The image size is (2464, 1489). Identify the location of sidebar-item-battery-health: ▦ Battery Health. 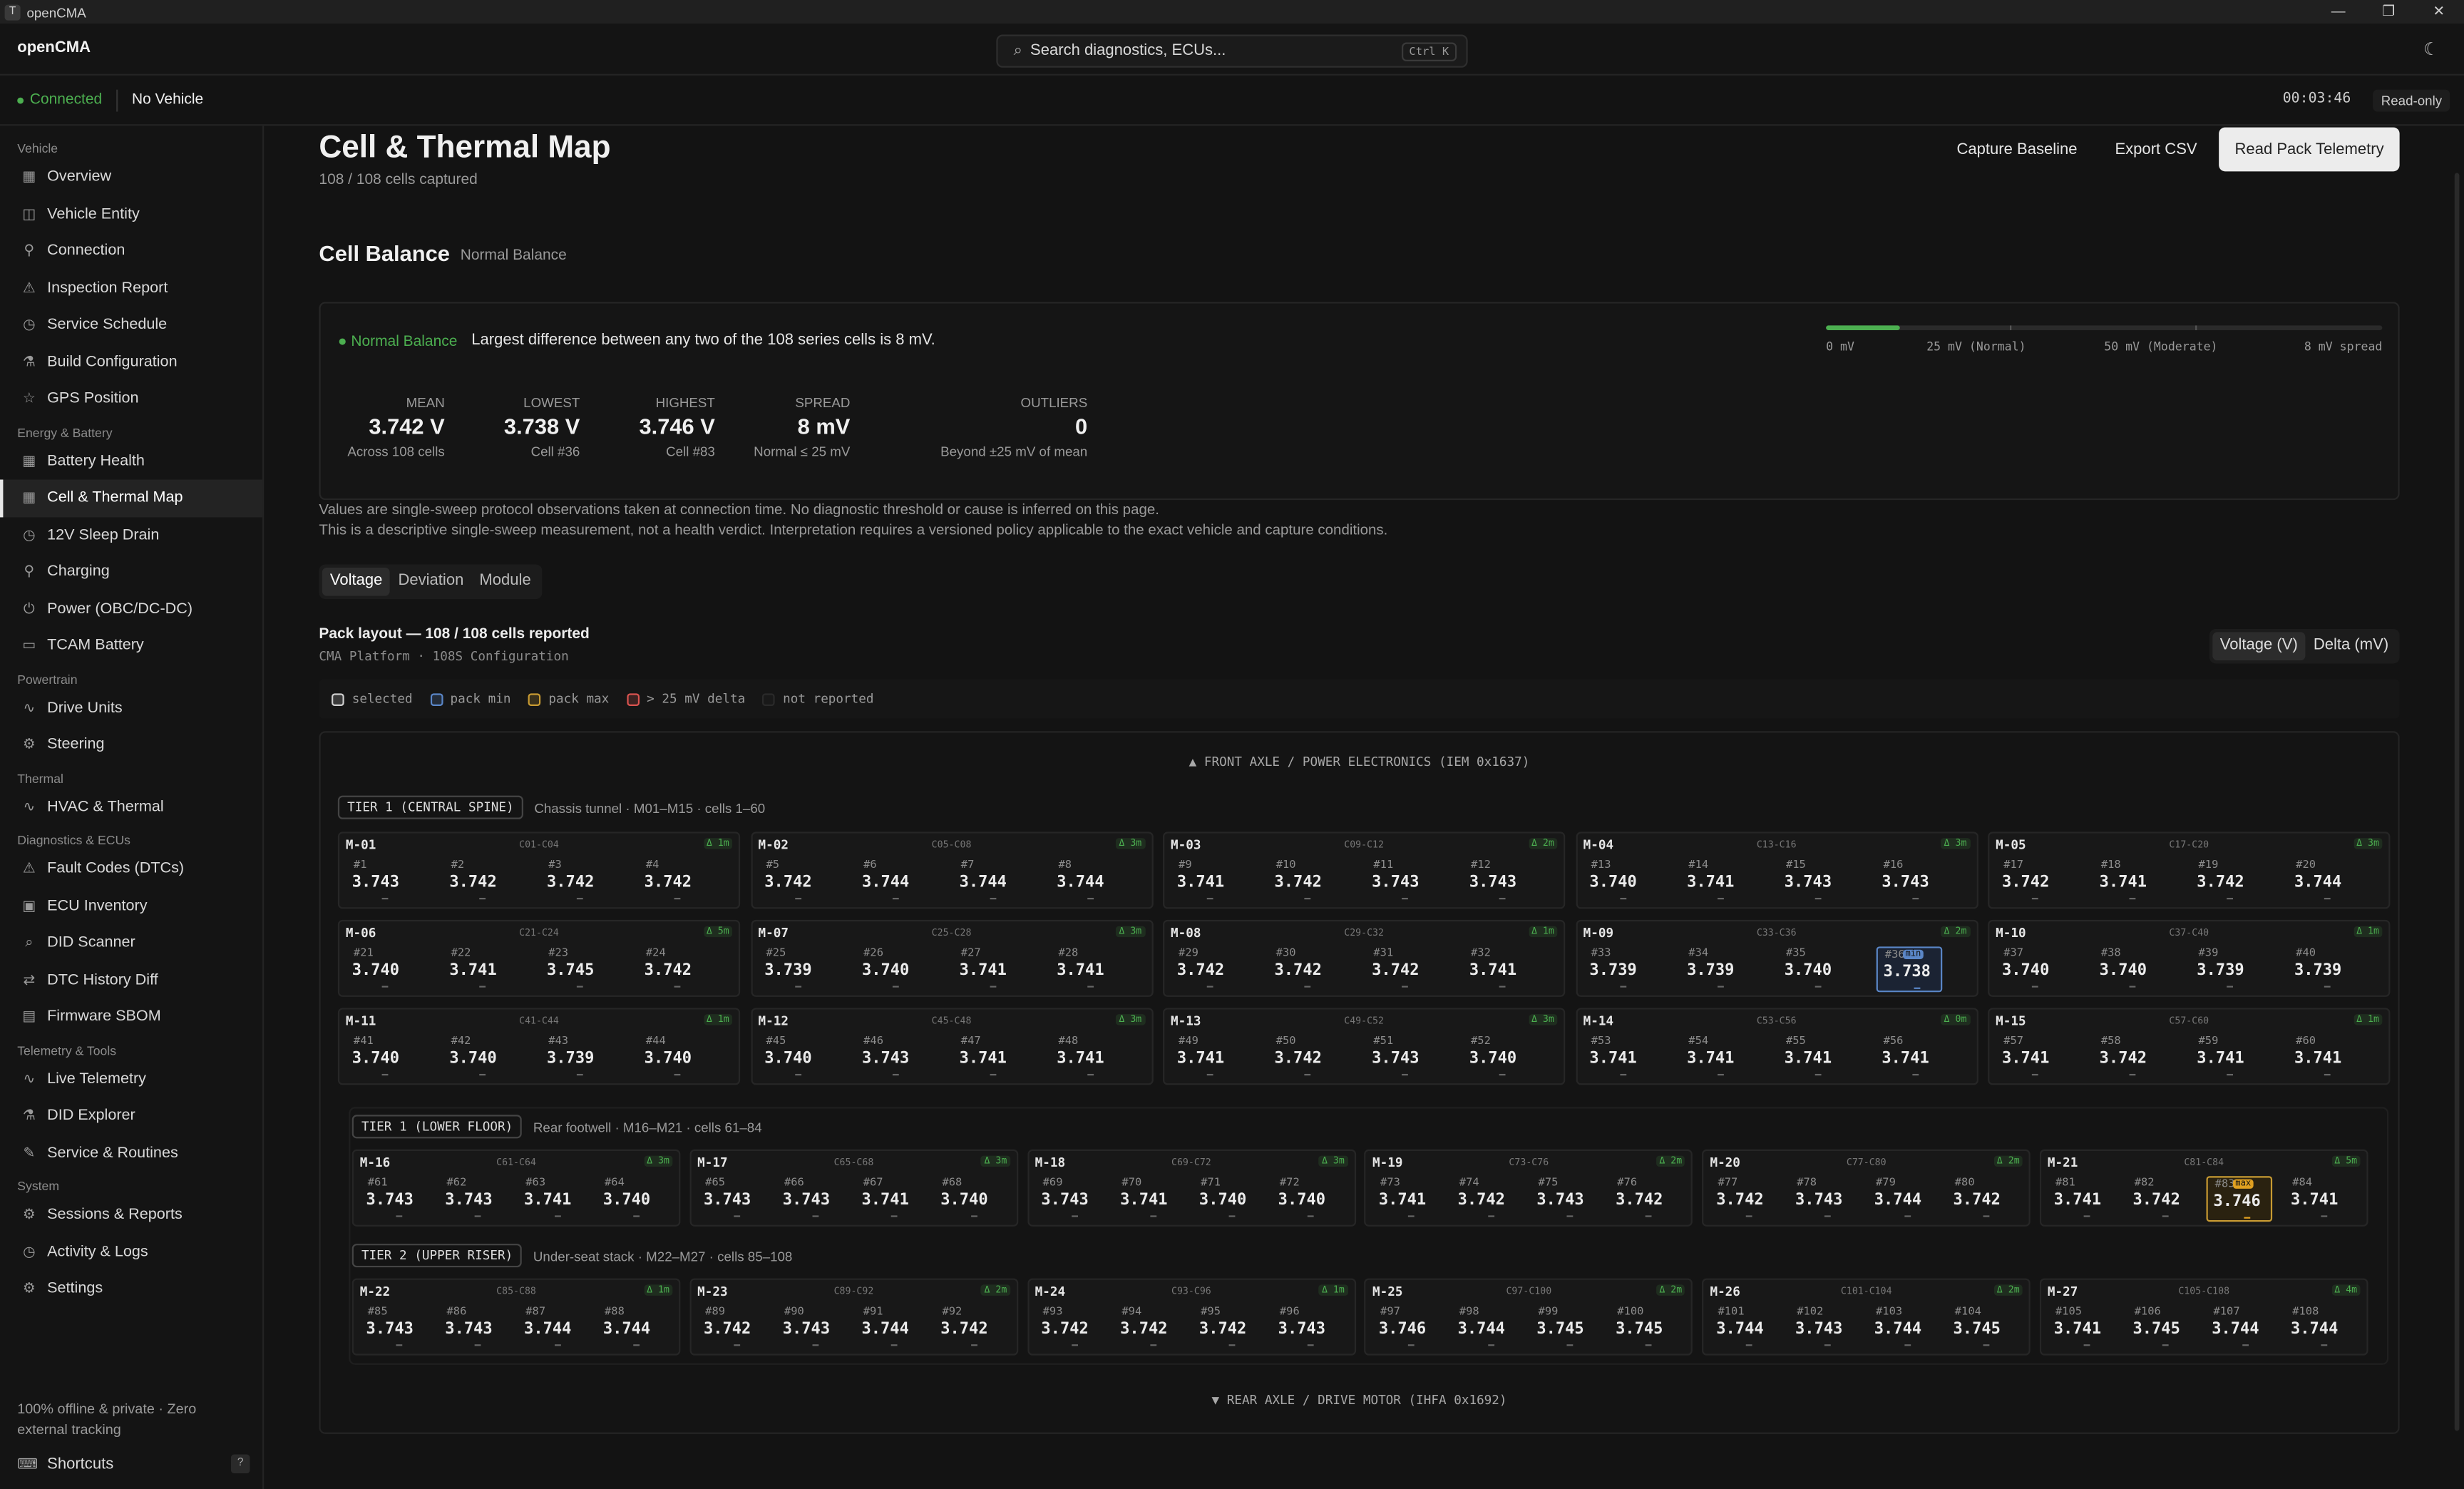
(131, 461).